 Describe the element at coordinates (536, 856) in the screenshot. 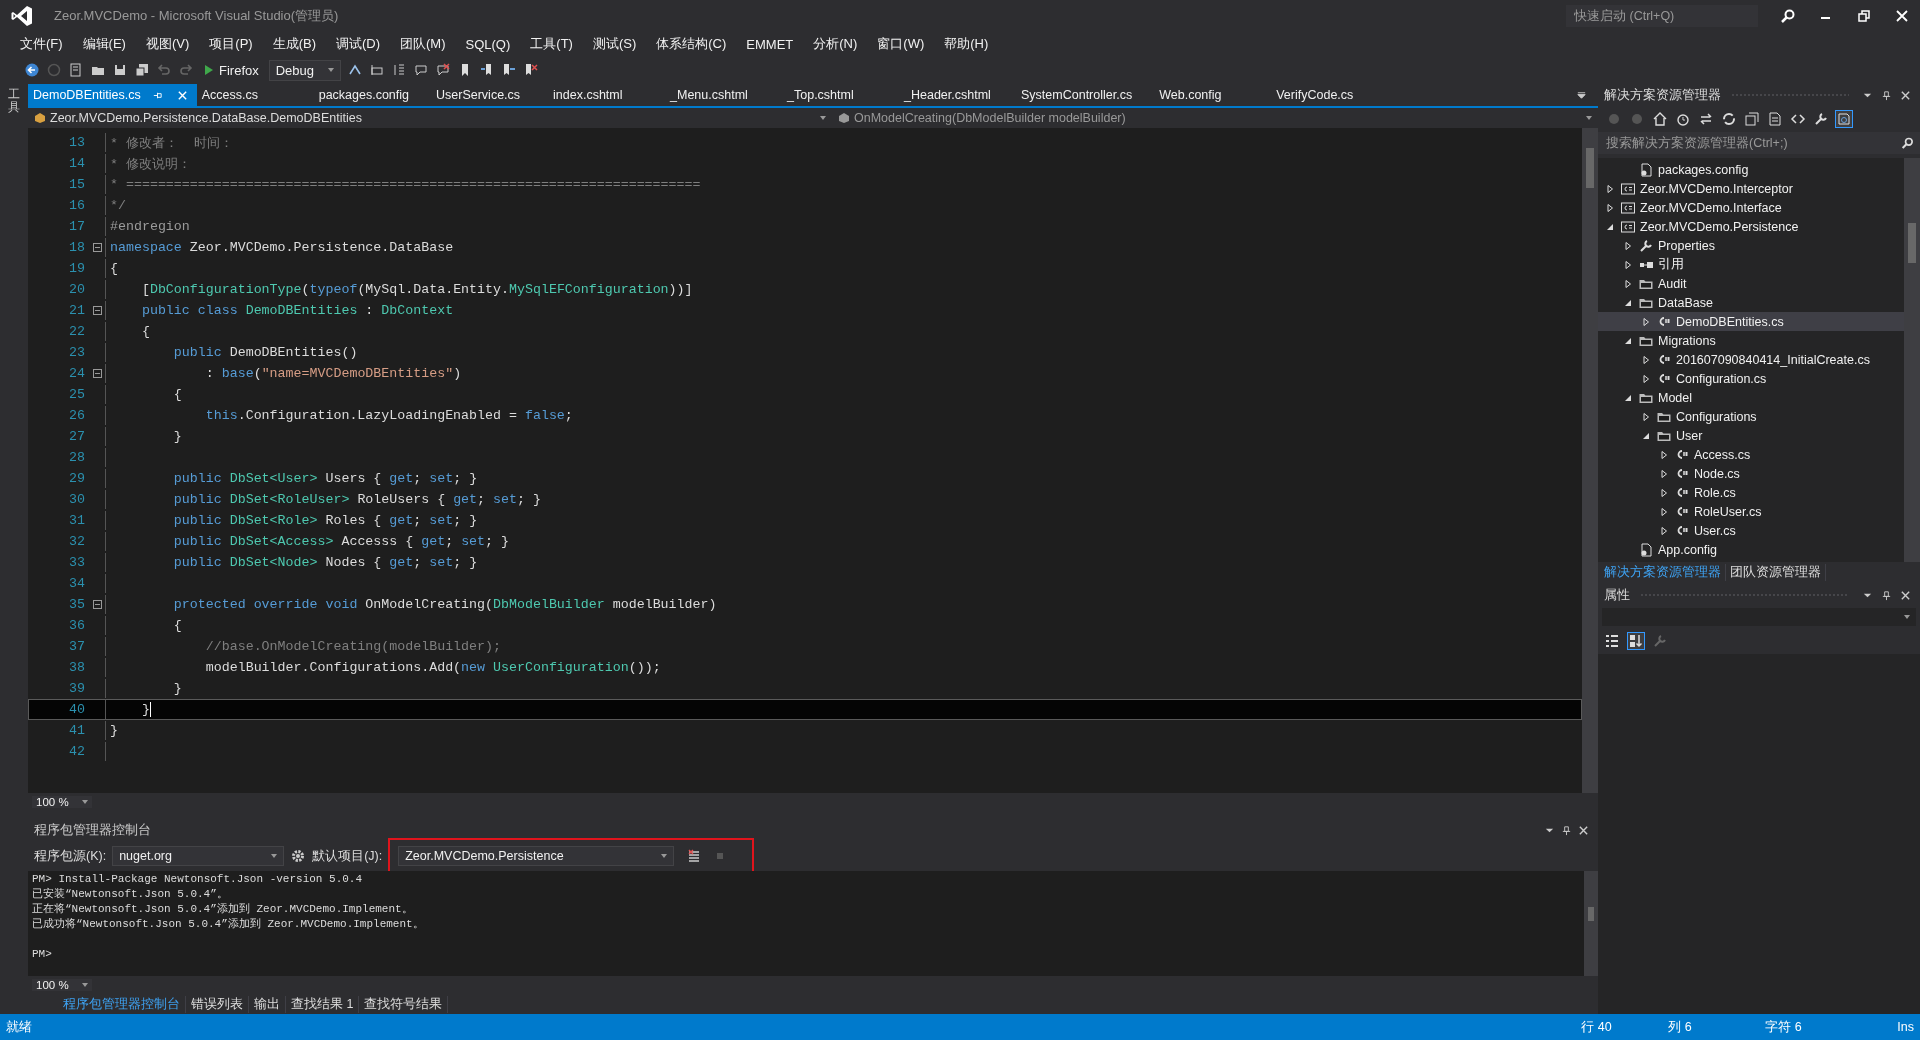

I see `default-project-dropdown: Zeor.MVCDemo.Persistence` at that location.